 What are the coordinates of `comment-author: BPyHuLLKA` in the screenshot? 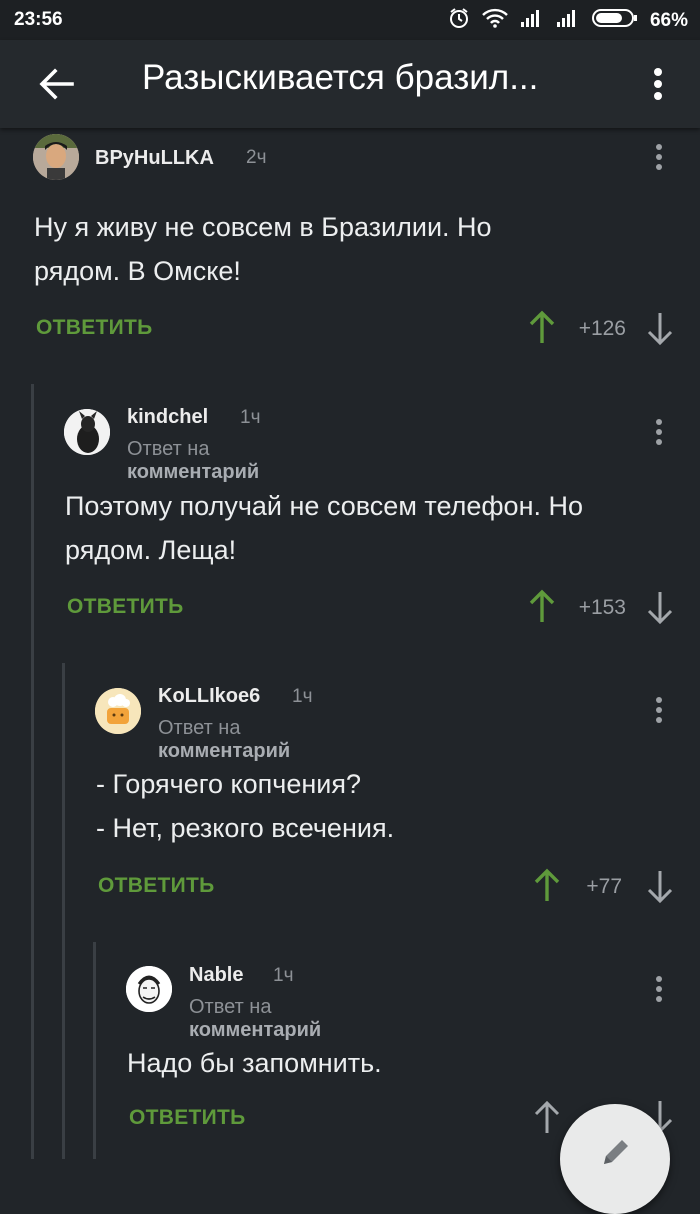 It's located at (154, 158).